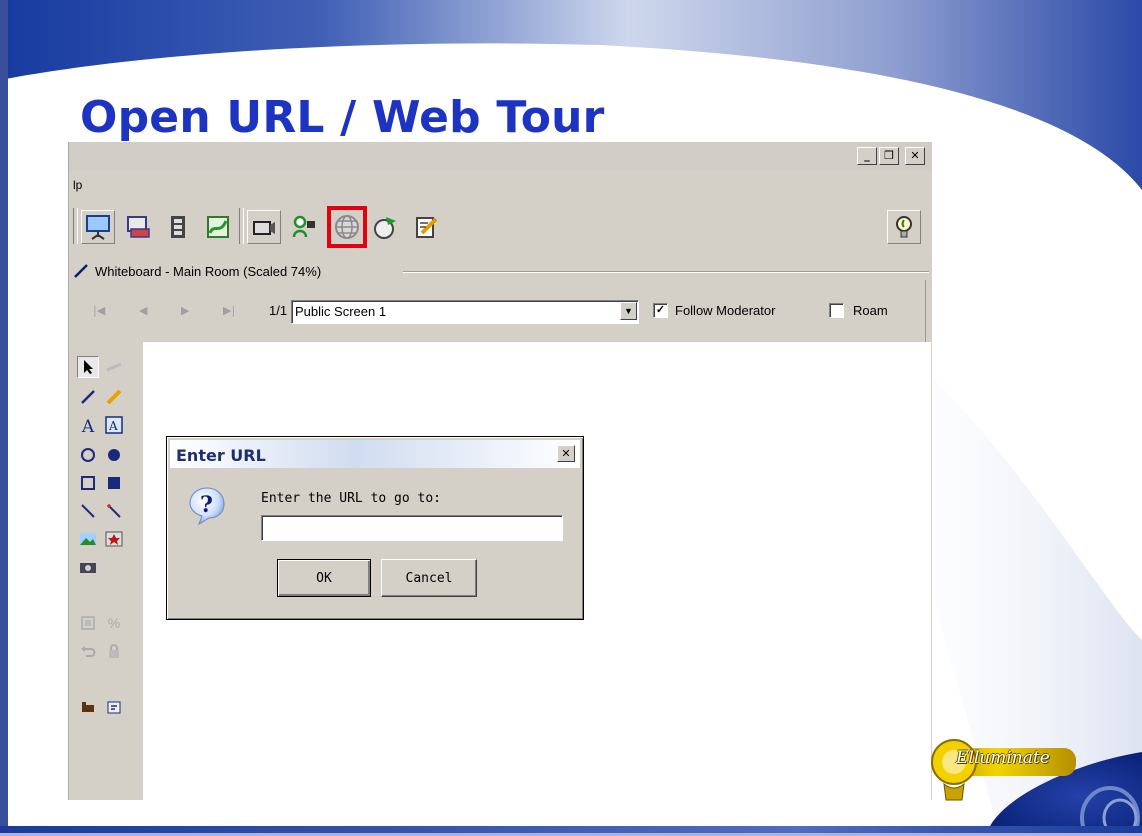 The image size is (1142, 836). I want to click on panel-divider, so click(666, 272).